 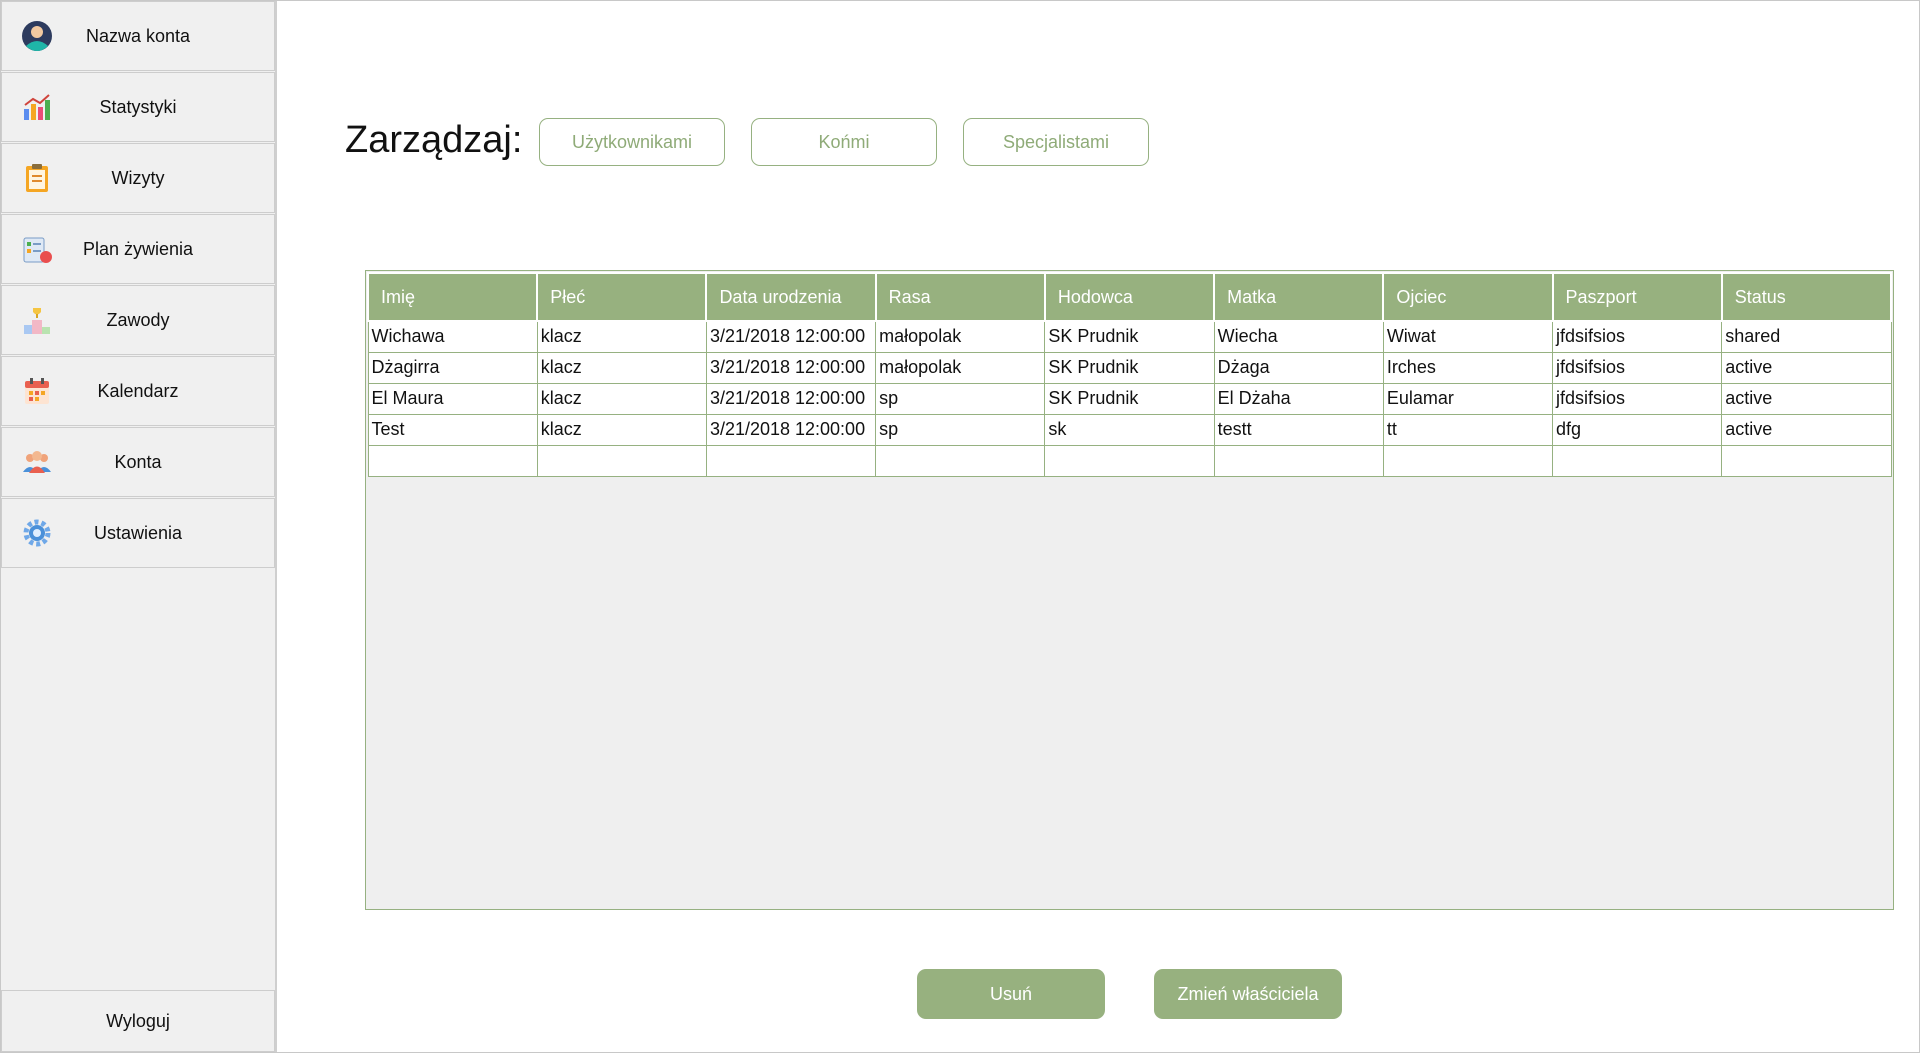 I want to click on sidebar-item-label: Plan żywienia, so click(x=138, y=248).